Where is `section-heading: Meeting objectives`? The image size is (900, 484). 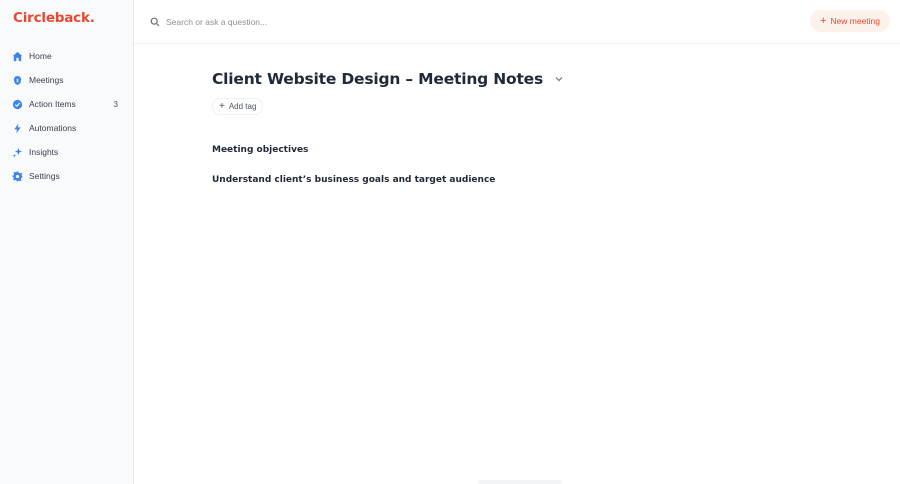 section-heading: Meeting objectives is located at coordinates (260, 150).